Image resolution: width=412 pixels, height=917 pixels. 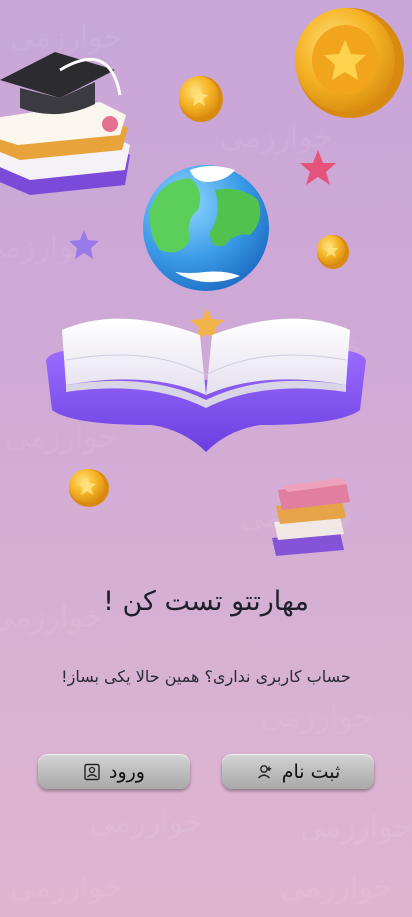 What do you see at coordinates (311, 771) in the screenshot?
I see `register-button-label: ثبت نام` at bounding box center [311, 771].